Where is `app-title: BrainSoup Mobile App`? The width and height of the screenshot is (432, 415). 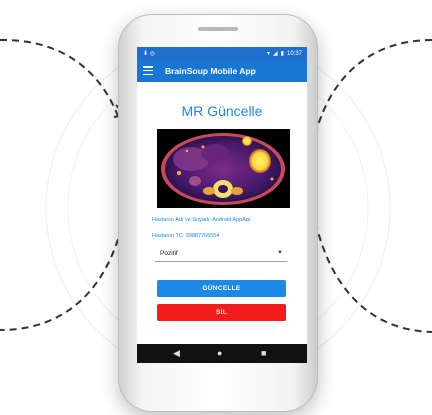
app-title: BrainSoup Mobile App is located at coordinates (210, 71).